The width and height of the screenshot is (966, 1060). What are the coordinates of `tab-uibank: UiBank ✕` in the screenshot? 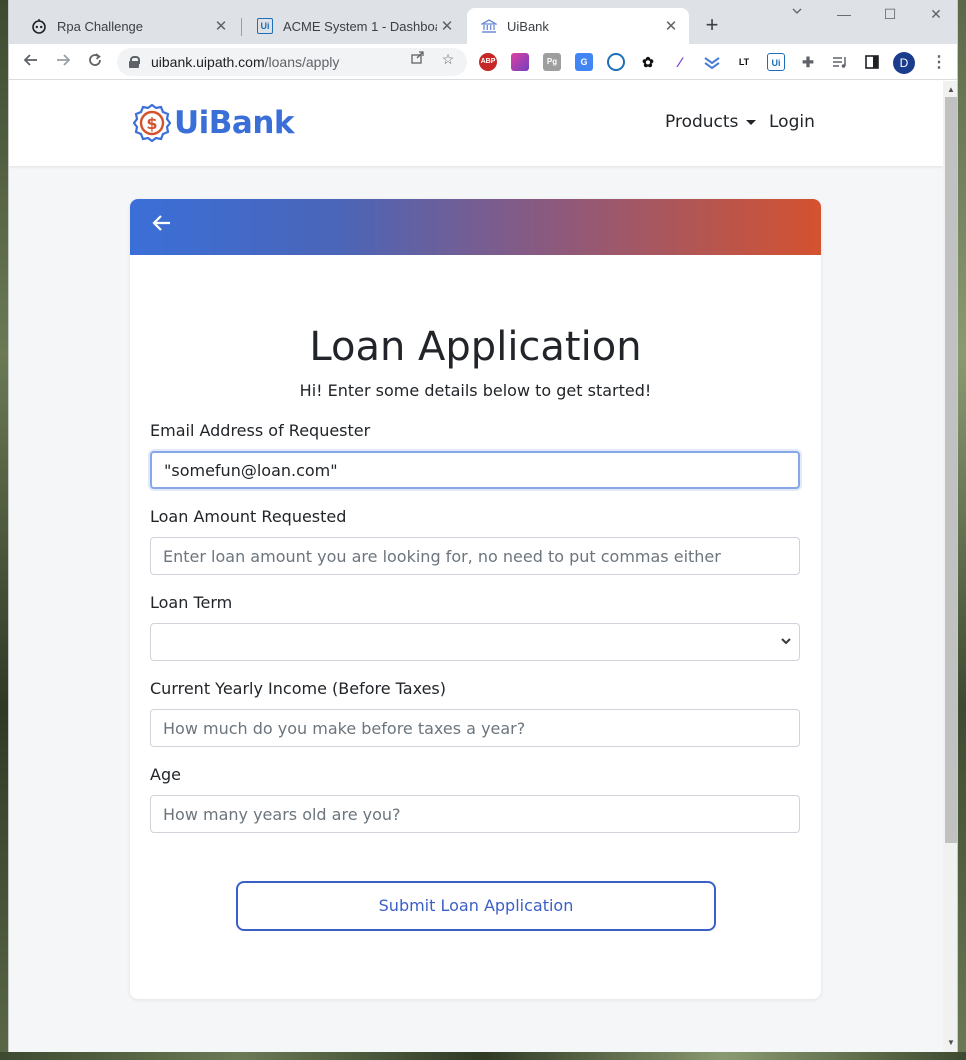 It's located at (578, 26).